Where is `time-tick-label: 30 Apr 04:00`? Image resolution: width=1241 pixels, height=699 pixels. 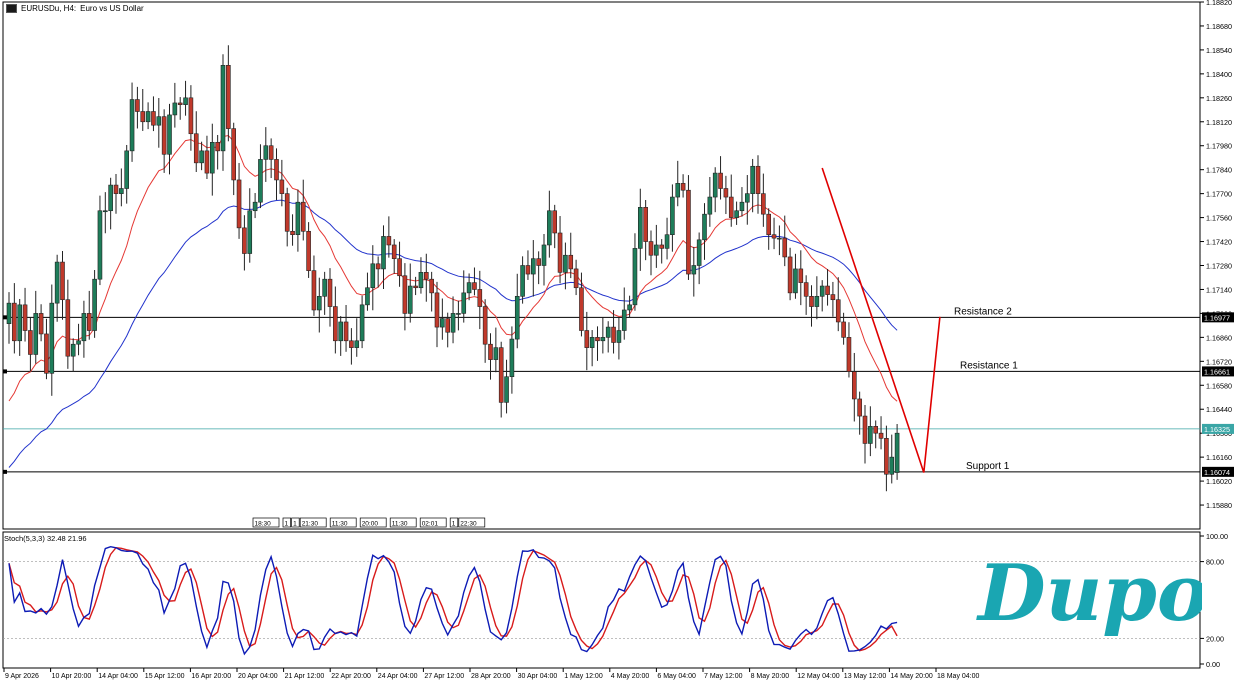
time-tick-label: 30 Apr 04:00 is located at coordinates (538, 676).